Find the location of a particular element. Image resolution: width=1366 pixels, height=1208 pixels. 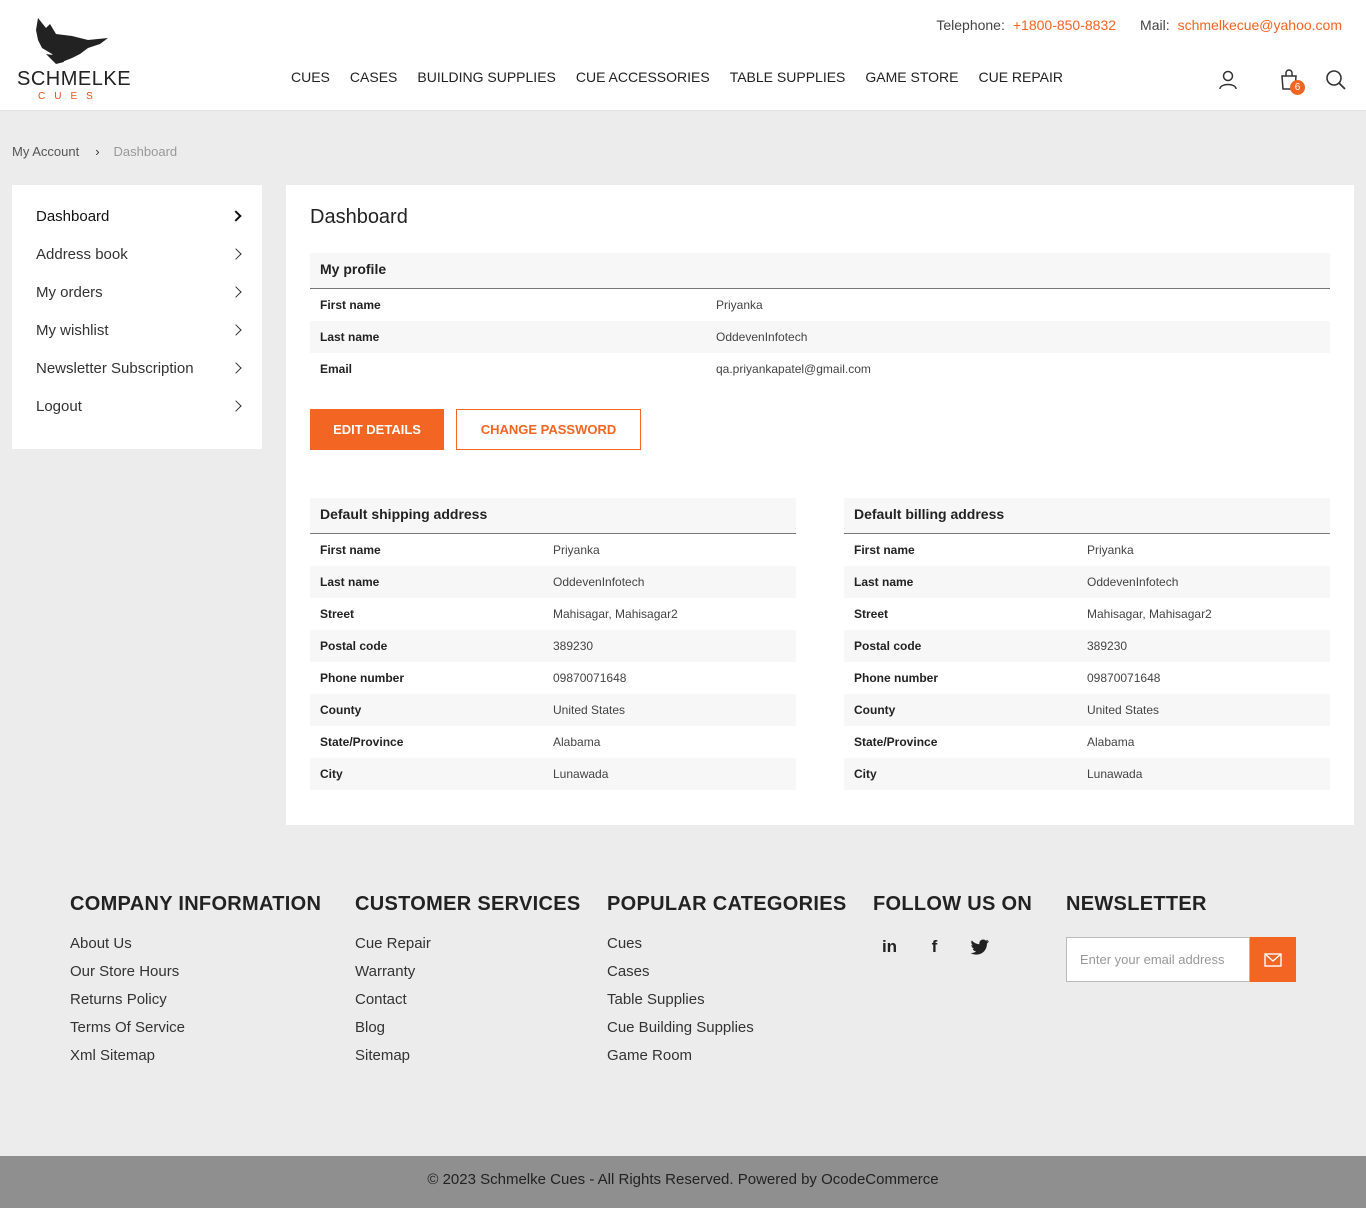

sidebar-item-dashboard: Dashboard is located at coordinates (137, 227).